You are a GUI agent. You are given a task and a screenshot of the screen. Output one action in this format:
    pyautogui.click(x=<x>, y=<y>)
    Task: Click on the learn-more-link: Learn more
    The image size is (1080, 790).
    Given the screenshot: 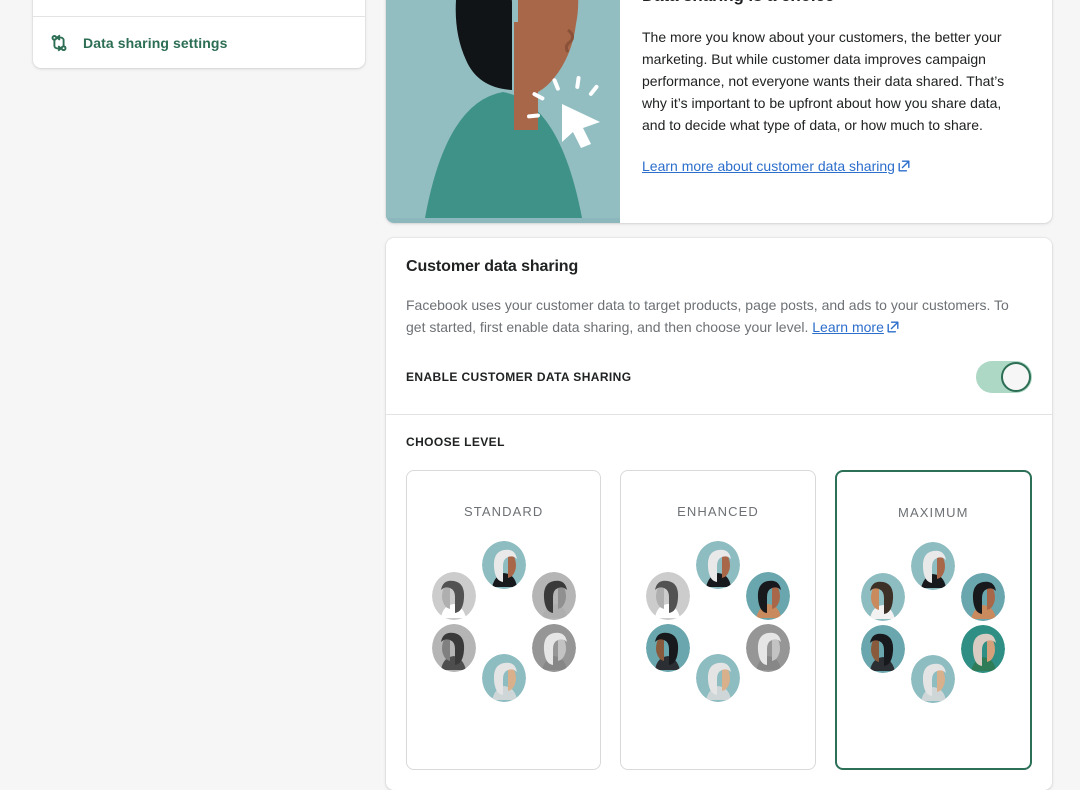 What is the action you would take?
    pyautogui.click(x=855, y=327)
    